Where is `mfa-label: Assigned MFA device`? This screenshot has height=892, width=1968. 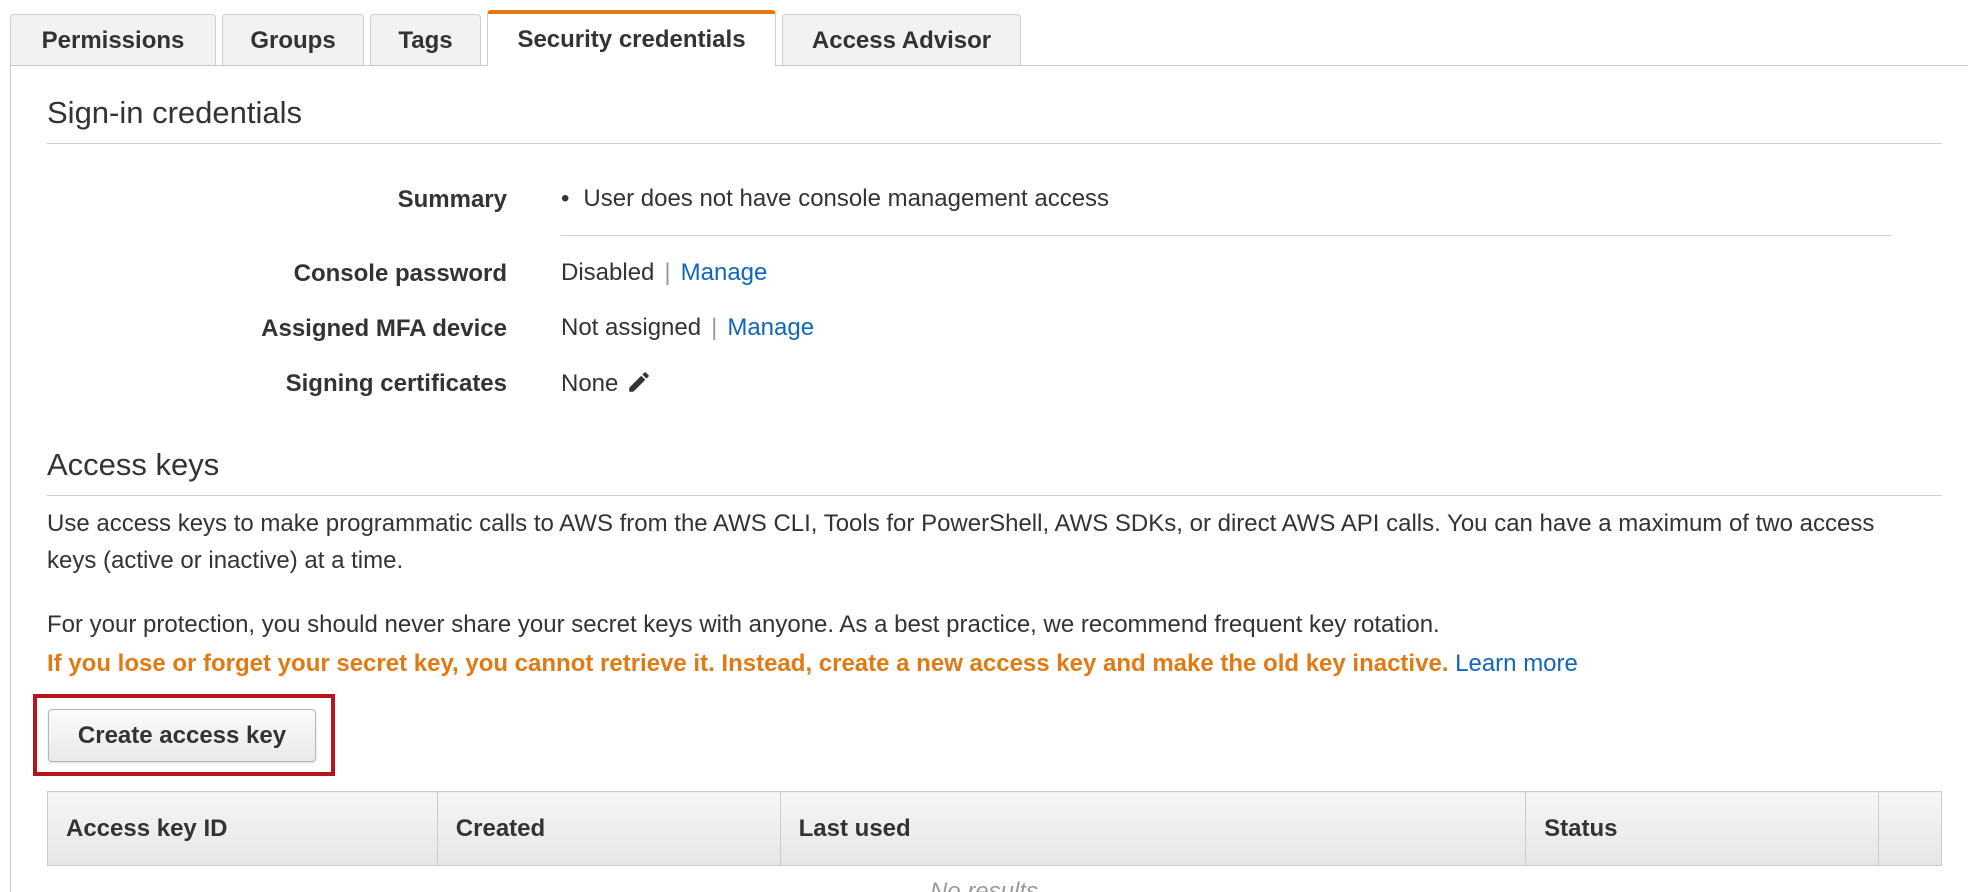
mfa-label: Assigned MFA device is located at coordinates (384, 328).